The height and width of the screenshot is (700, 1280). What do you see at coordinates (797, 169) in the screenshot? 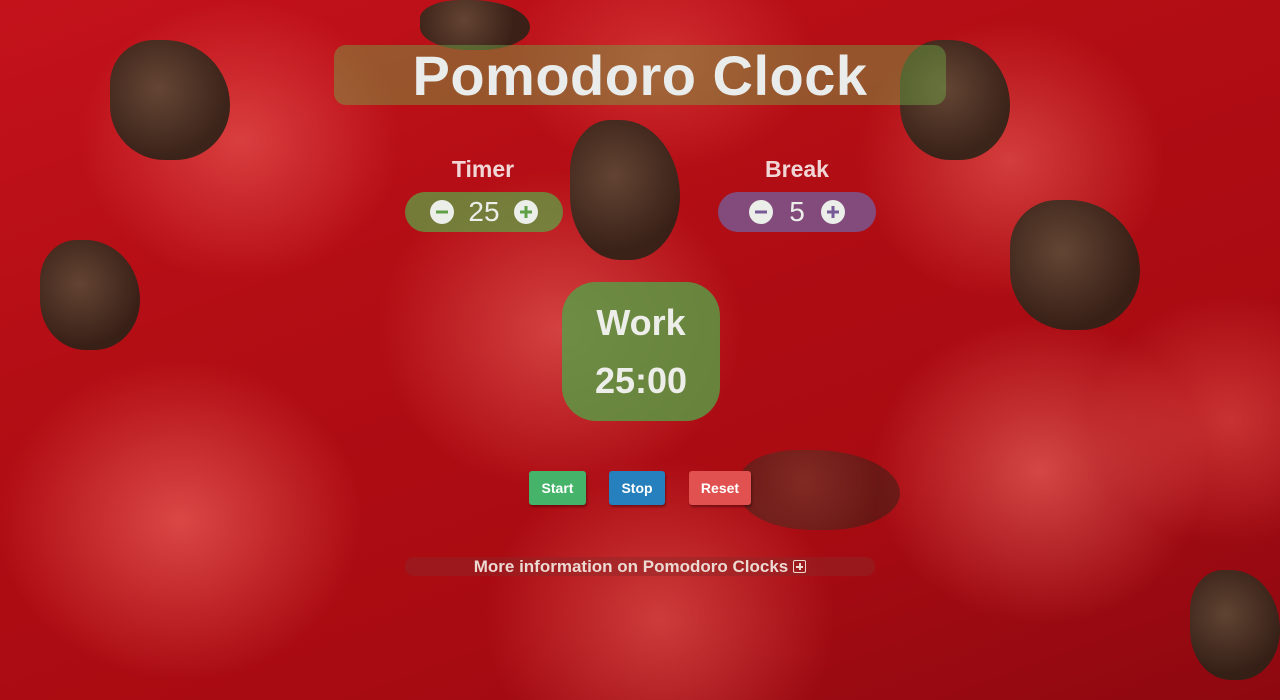
I see `break-label: Break` at bounding box center [797, 169].